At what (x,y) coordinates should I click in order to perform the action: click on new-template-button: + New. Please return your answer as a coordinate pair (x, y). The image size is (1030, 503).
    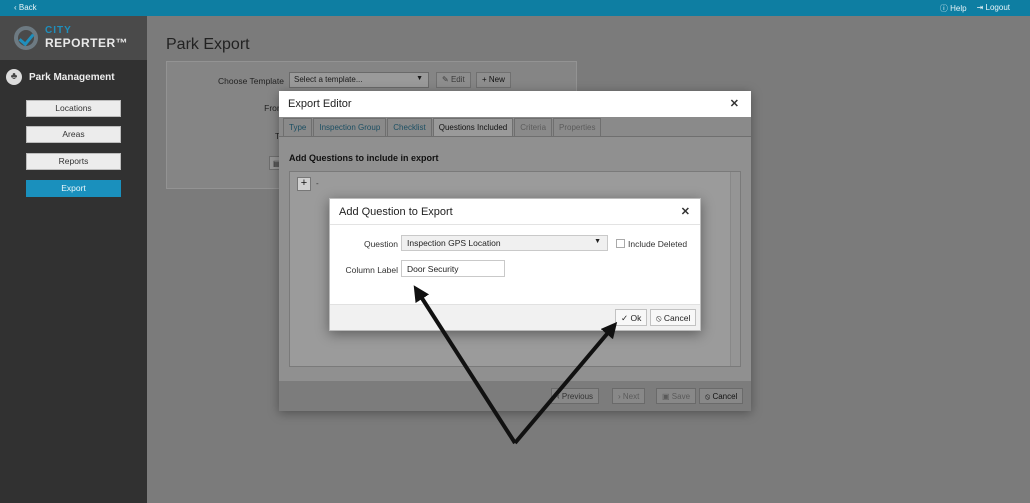
    Looking at the image, I should click on (493, 80).